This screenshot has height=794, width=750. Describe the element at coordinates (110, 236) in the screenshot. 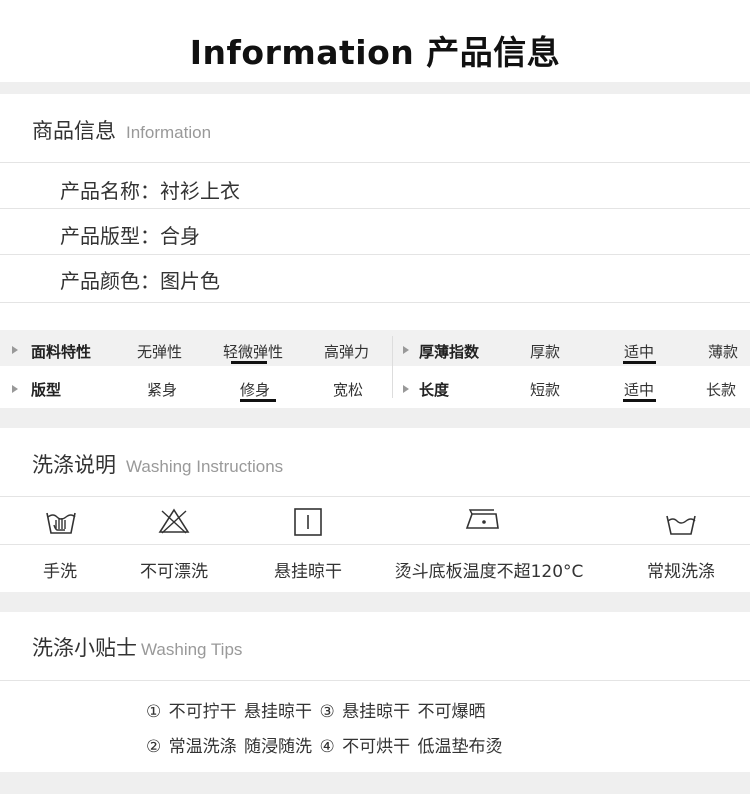

I see `info-label: 产品版型：` at that location.